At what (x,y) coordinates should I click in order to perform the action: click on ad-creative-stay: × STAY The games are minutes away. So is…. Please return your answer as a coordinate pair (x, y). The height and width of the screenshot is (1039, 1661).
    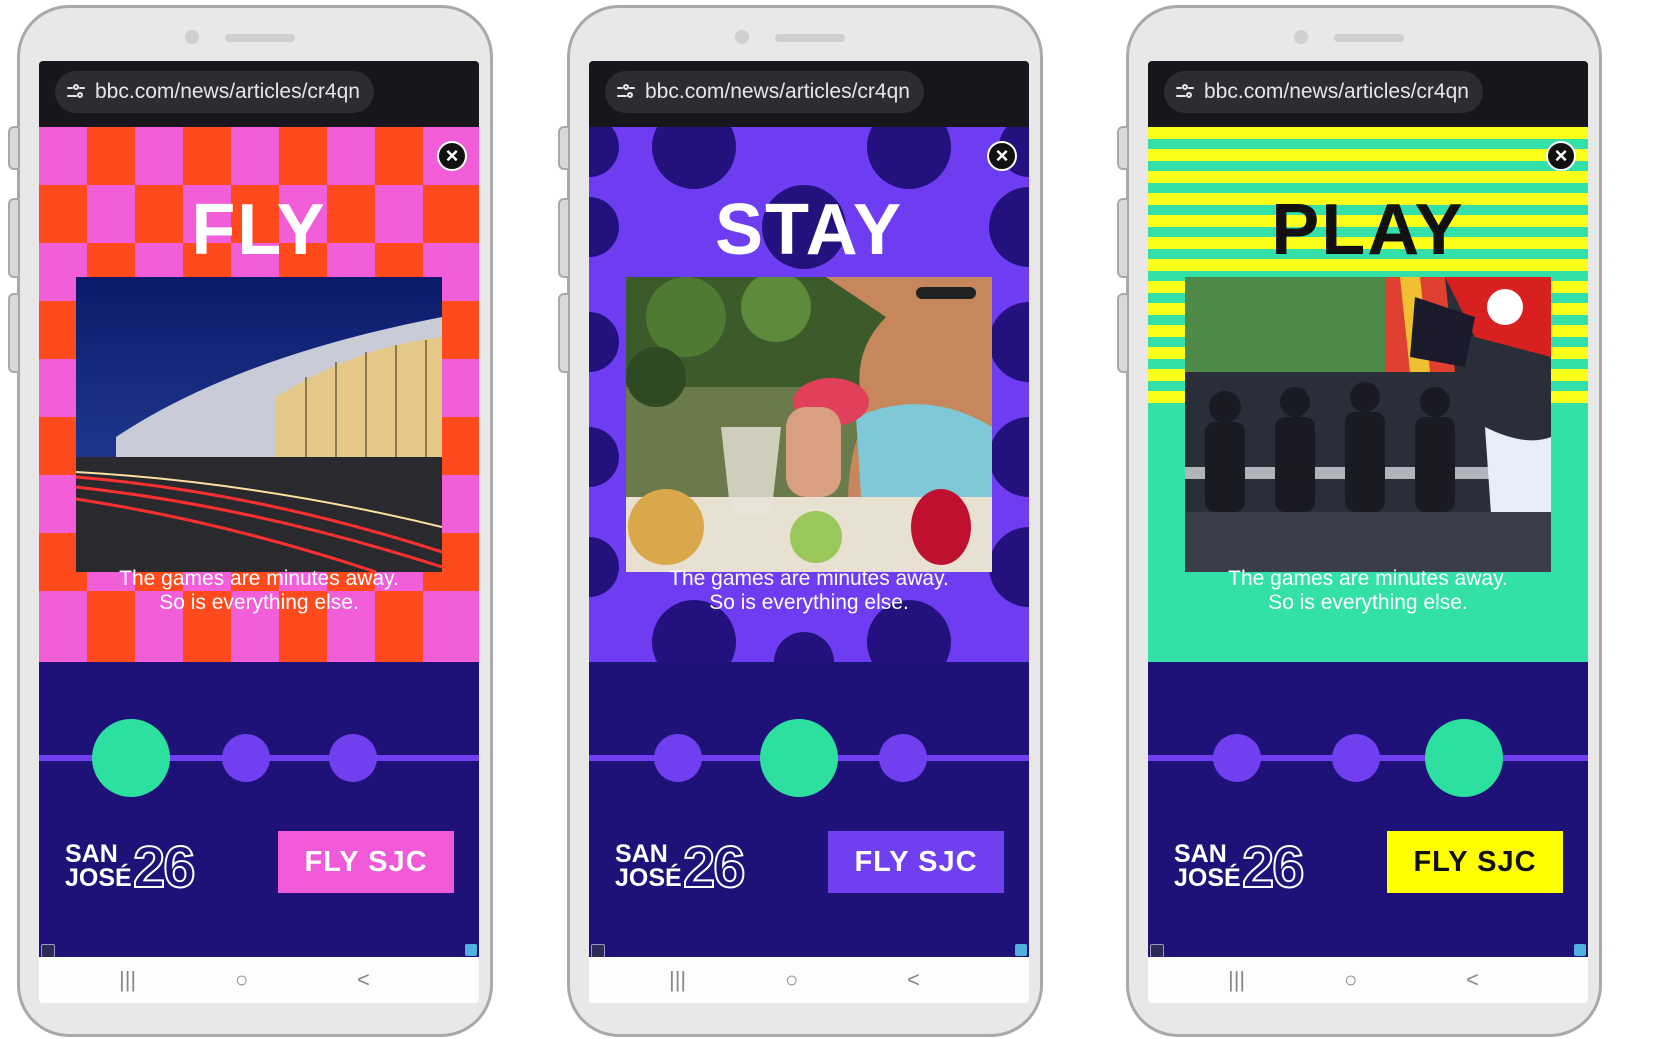
    Looking at the image, I should click on (809, 394).